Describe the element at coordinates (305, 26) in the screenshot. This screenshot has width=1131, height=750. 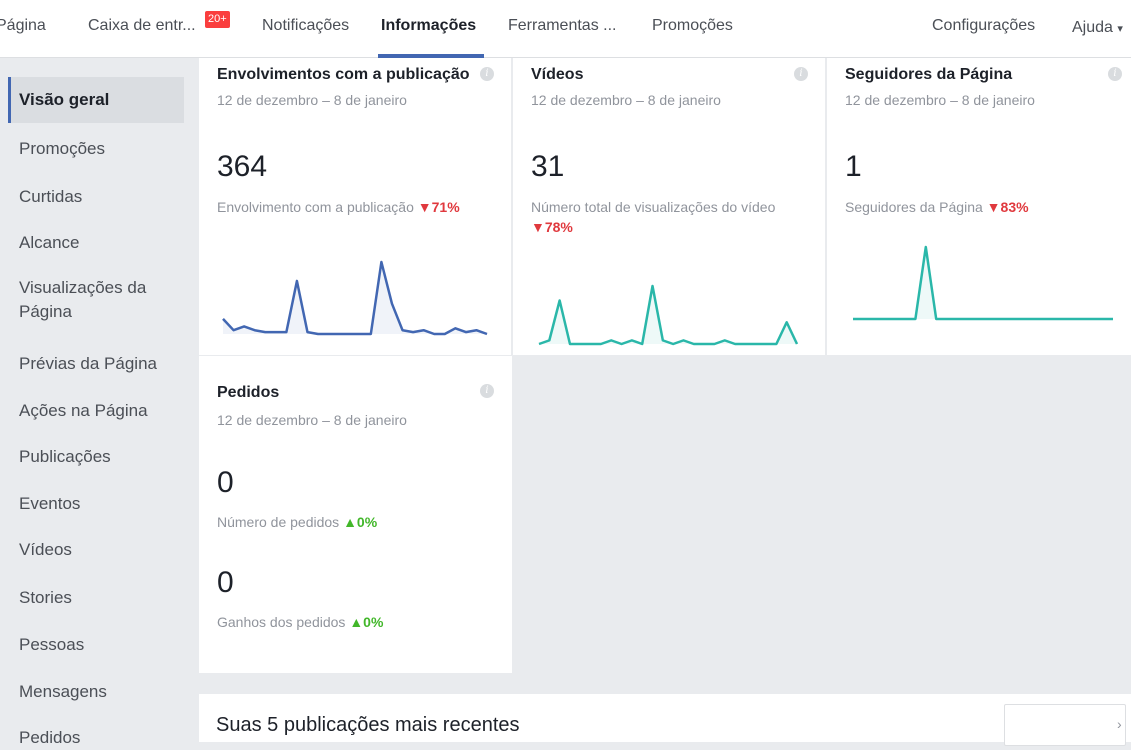
I see `tab-notifications: Notificações` at that location.